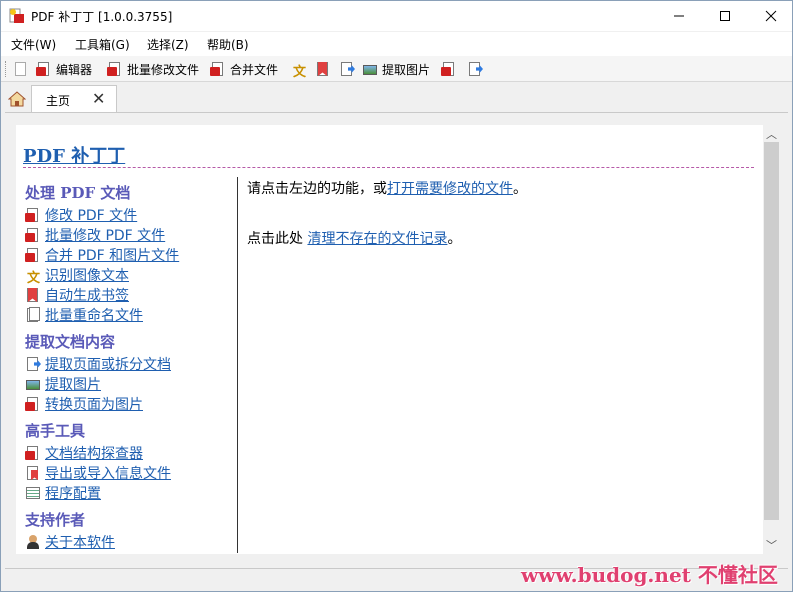  I want to click on batch-modify-button: 批量修改文件, so click(153, 69).